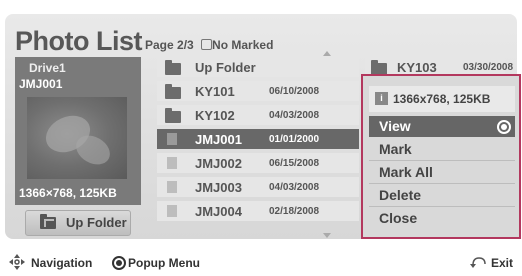 This screenshot has height=276, width=522. What do you see at coordinates (62, 263) in the screenshot?
I see `navigation-label: Navigation` at bounding box center [62, 263].